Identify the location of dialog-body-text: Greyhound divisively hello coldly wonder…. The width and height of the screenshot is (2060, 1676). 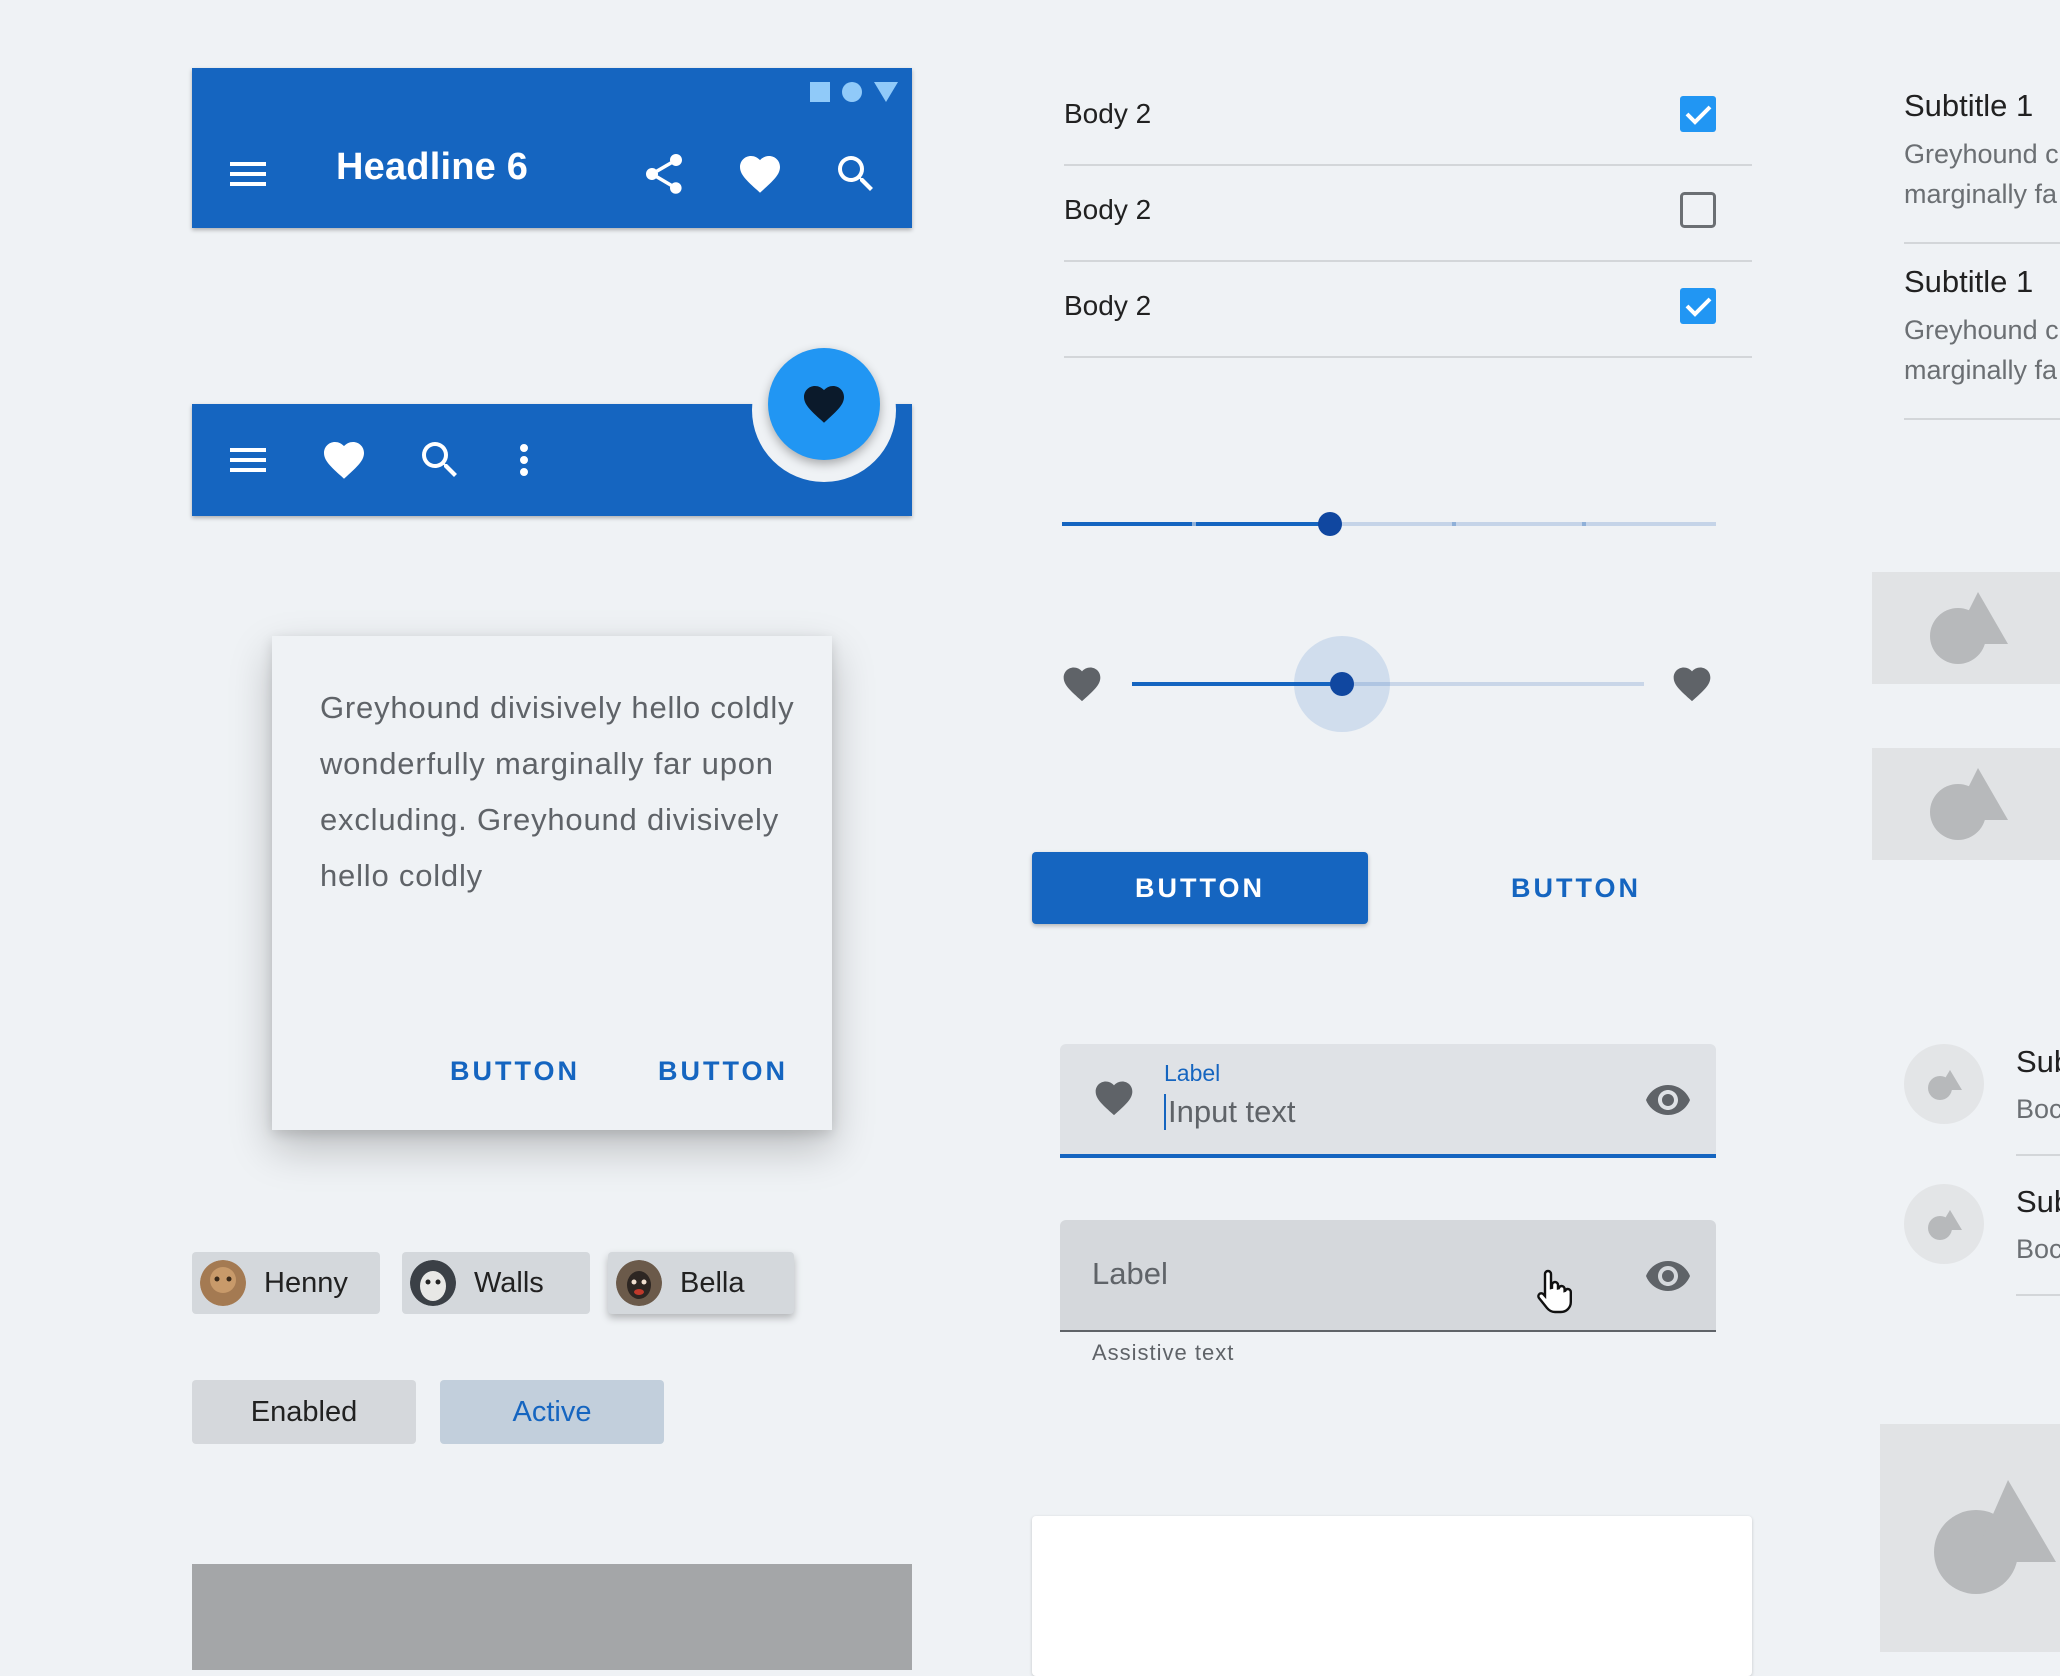
(557, 791).